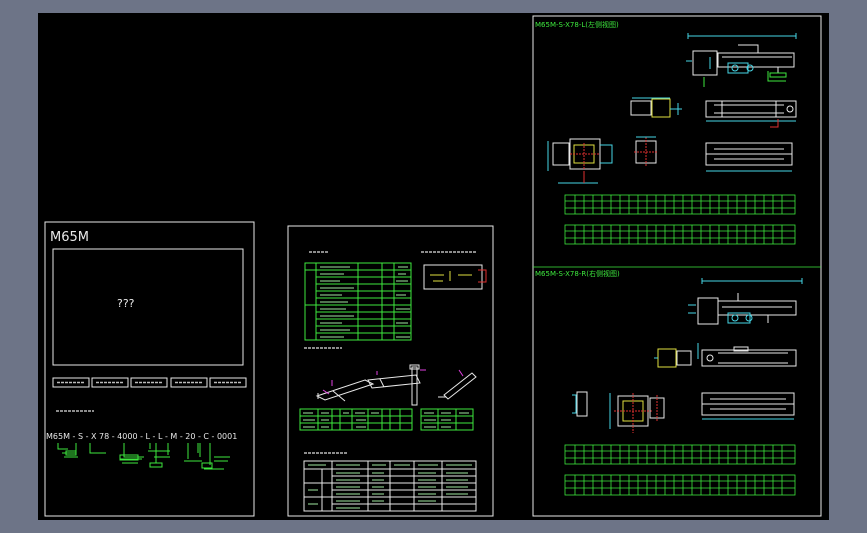  What do you see at coordinates (670, 160) in the screenshot?
I see `actuator-end-view-L` at bounding box center [670, 160].